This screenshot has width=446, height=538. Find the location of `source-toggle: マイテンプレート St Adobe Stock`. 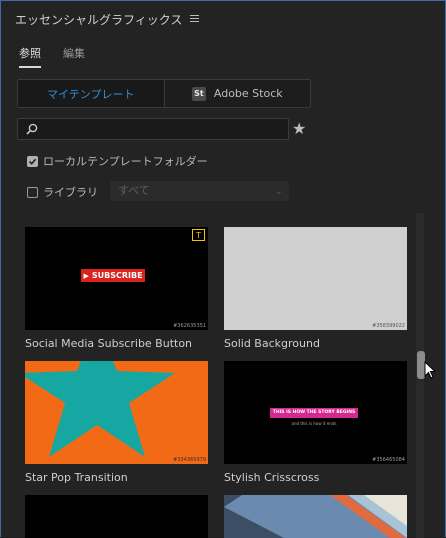

source-toggle: マイテンプレート St Adobe Stock is located at coordinates (164, 93).